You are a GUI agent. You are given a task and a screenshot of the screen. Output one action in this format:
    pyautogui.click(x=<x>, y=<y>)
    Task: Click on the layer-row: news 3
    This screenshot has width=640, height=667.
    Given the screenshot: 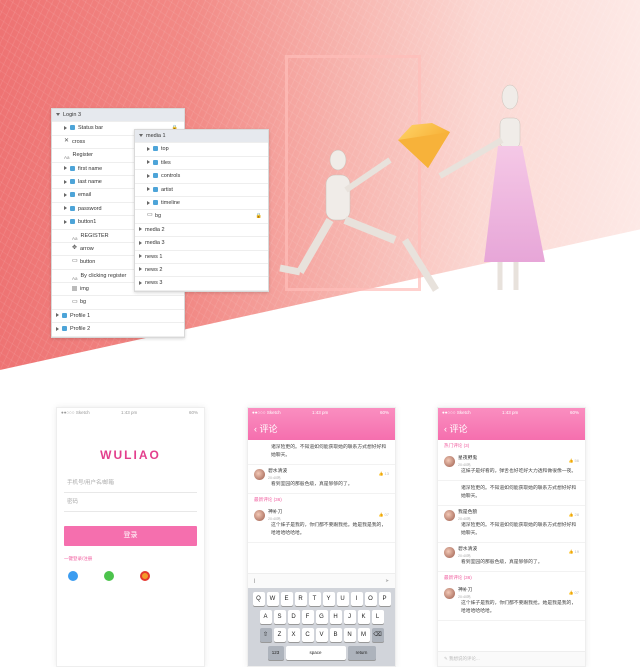 What is the action you would take?
    pyautogui.click(x=201, y=284)
    